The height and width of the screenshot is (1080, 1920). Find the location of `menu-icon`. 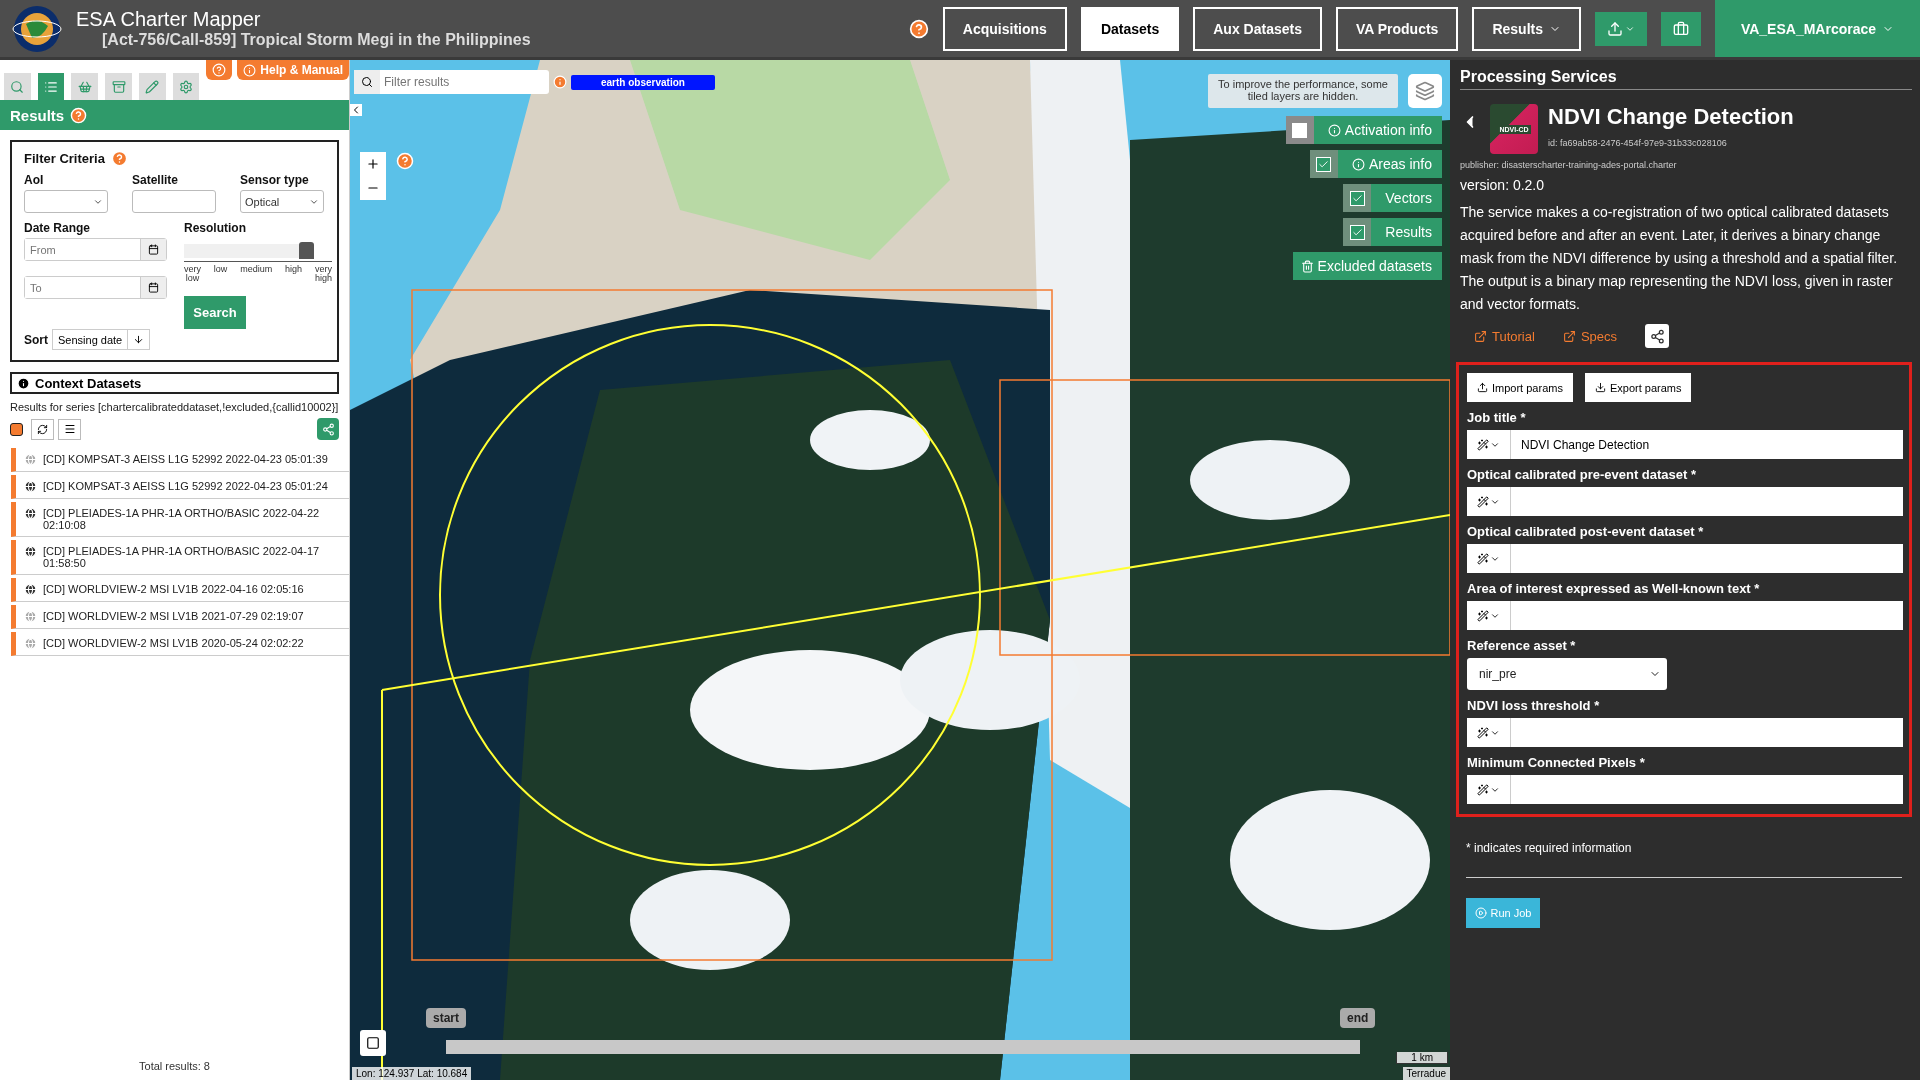

menu-icon is located at coordinates (69, 429).